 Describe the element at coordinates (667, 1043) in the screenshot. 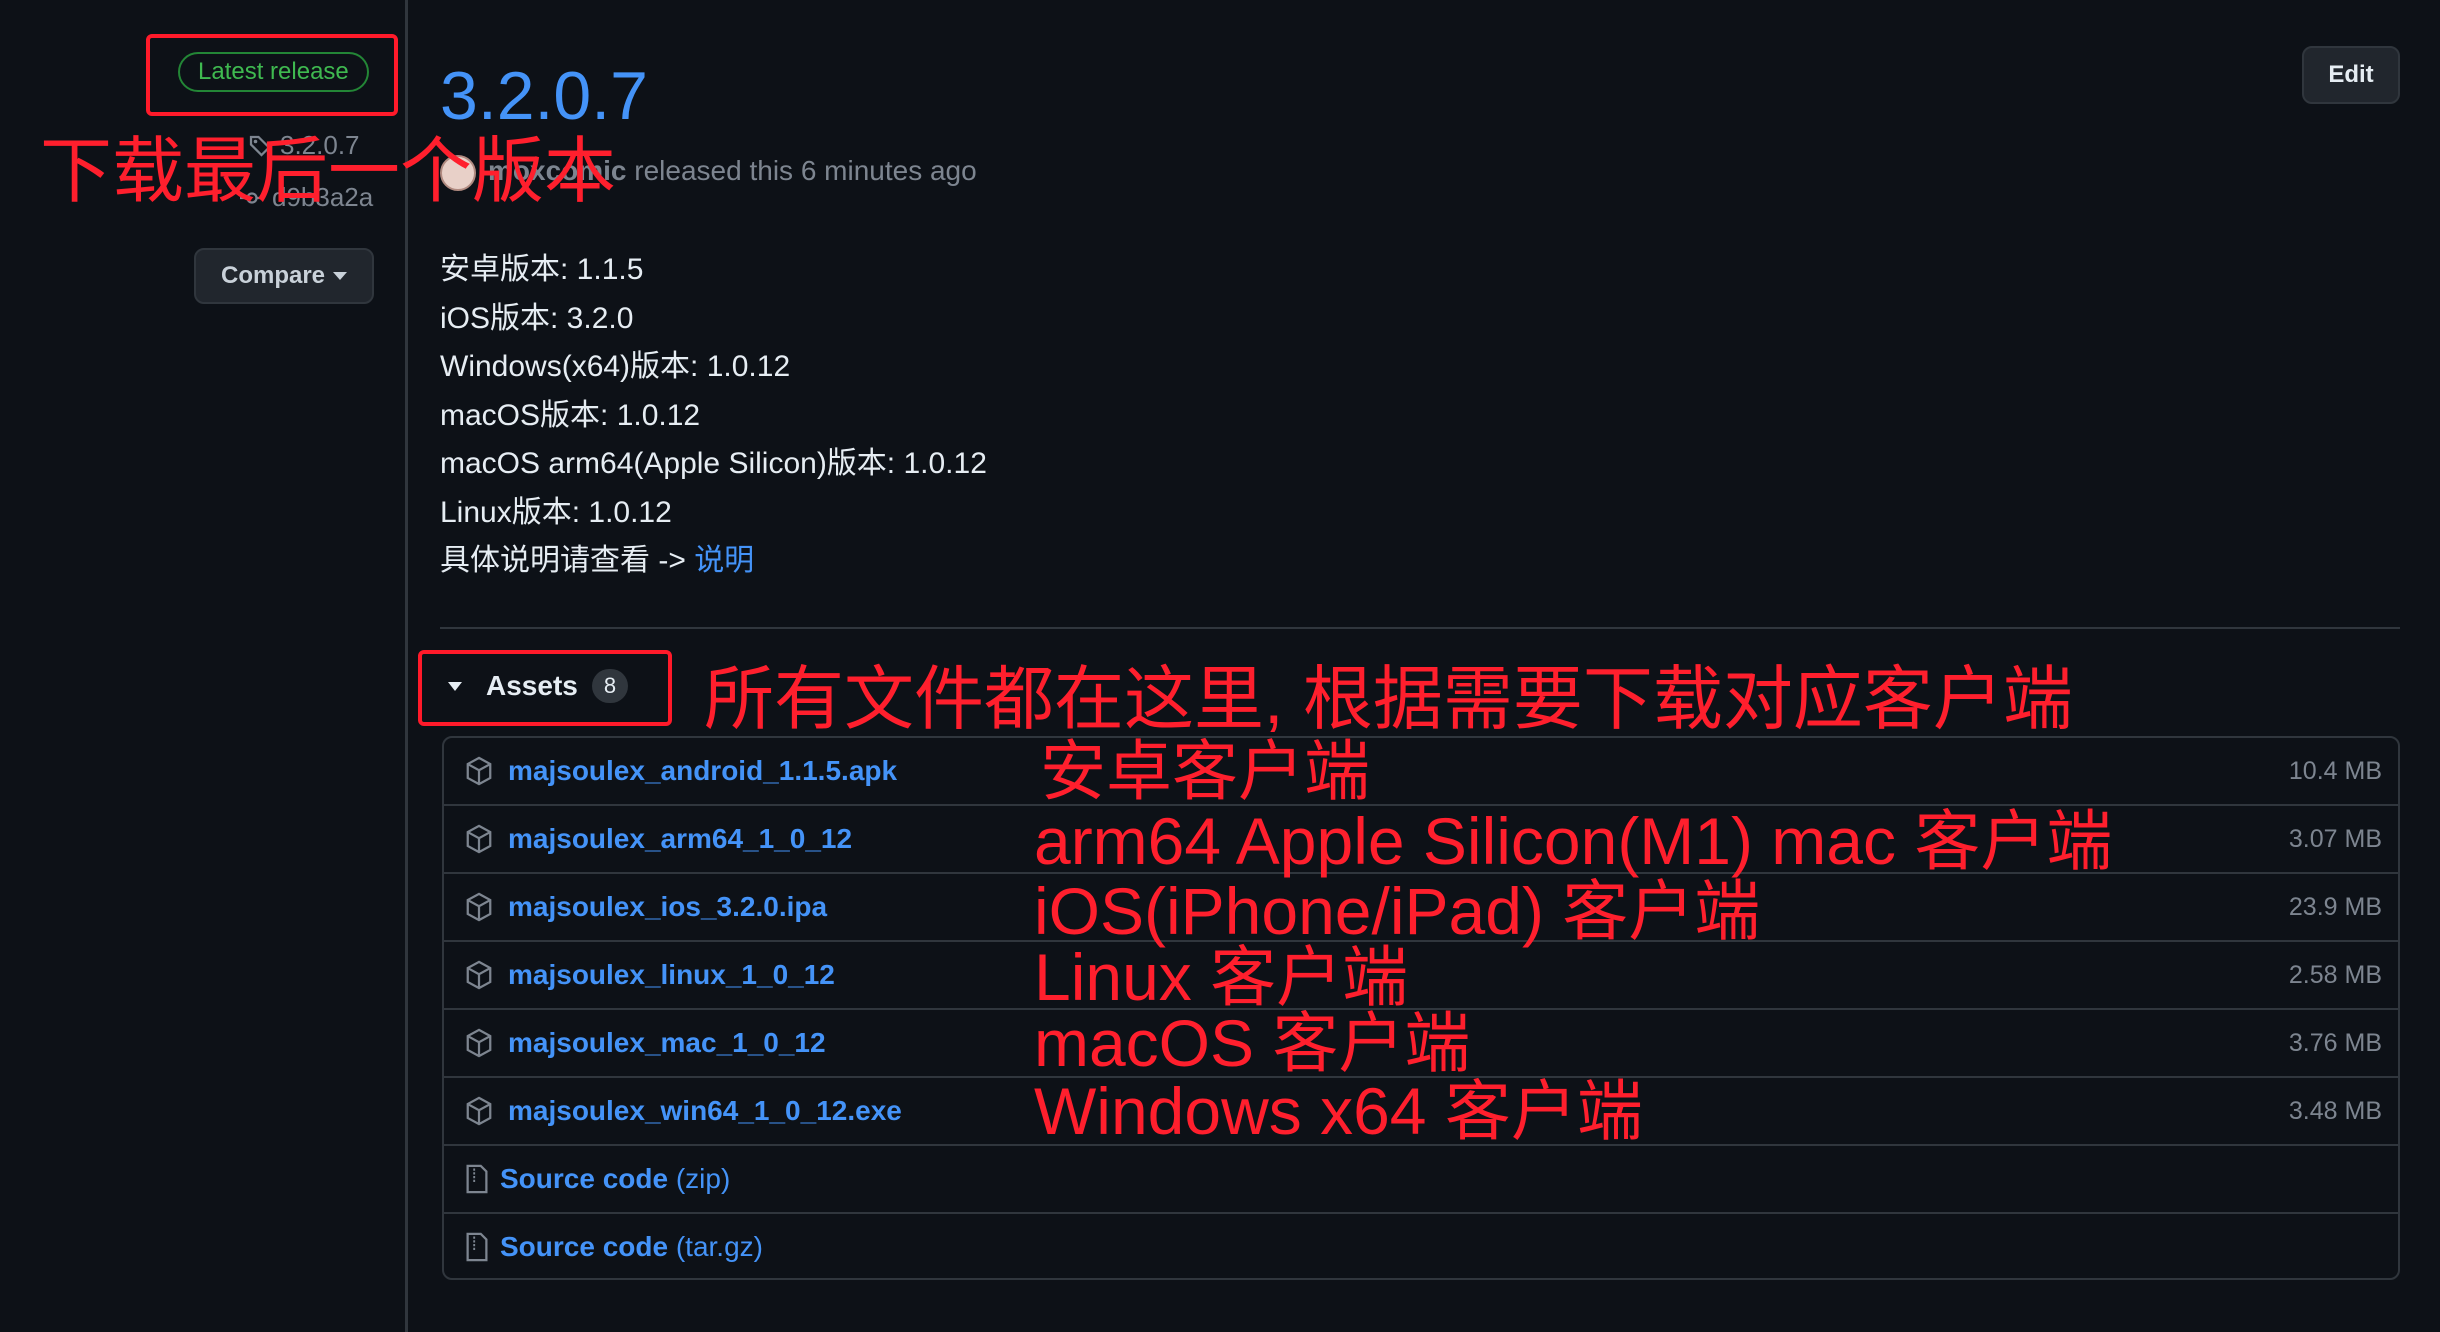

I see `asset-link: majsoulex_mac_1_0_12` at that location.